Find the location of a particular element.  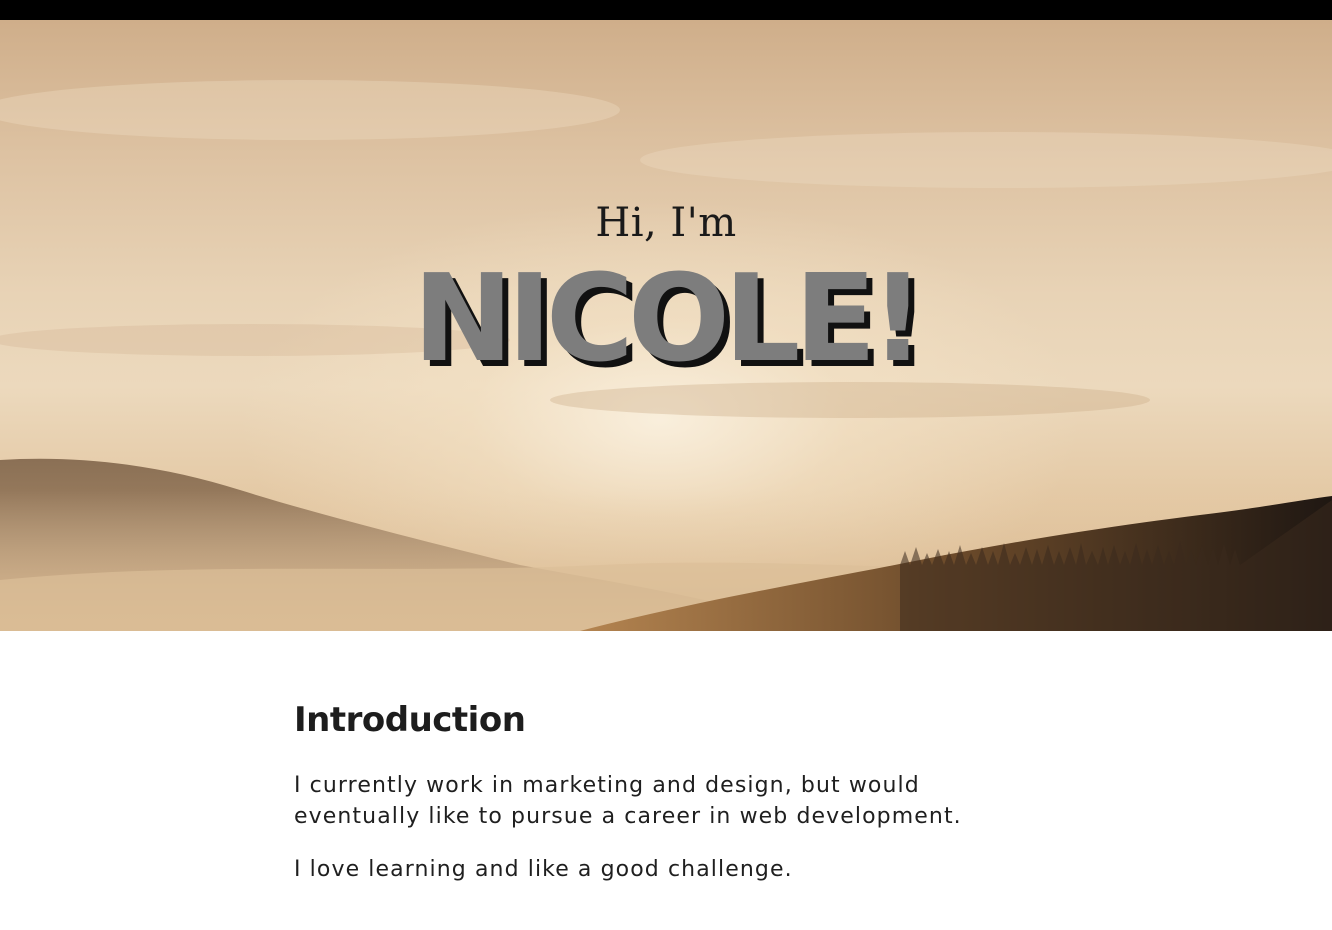

intro-heading: Introduction is located at coordinates (410, 720).